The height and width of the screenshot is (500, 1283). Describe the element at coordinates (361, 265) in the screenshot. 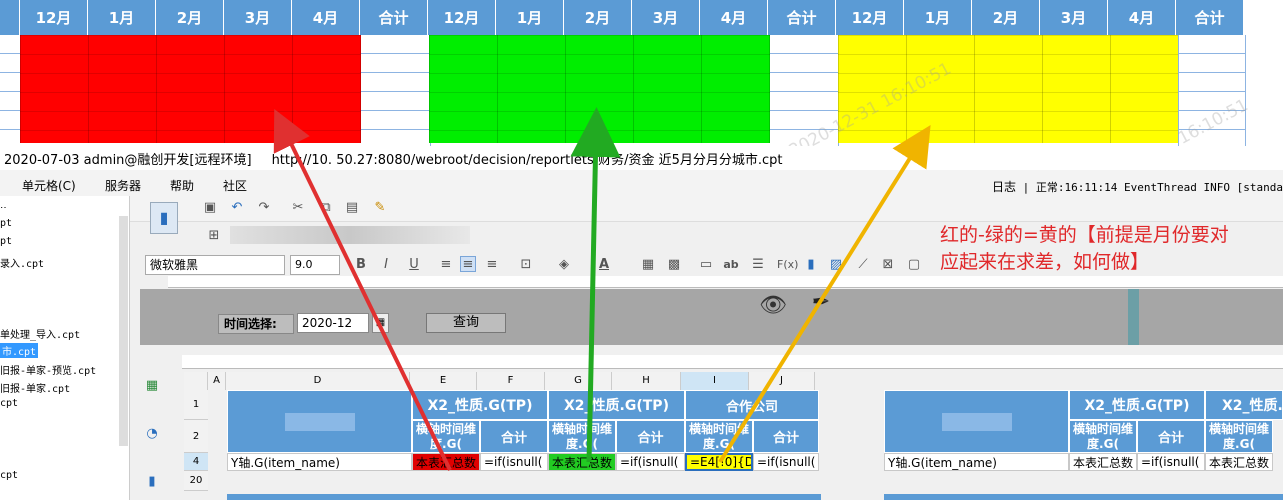

I see `bold-icon: B` at that location.